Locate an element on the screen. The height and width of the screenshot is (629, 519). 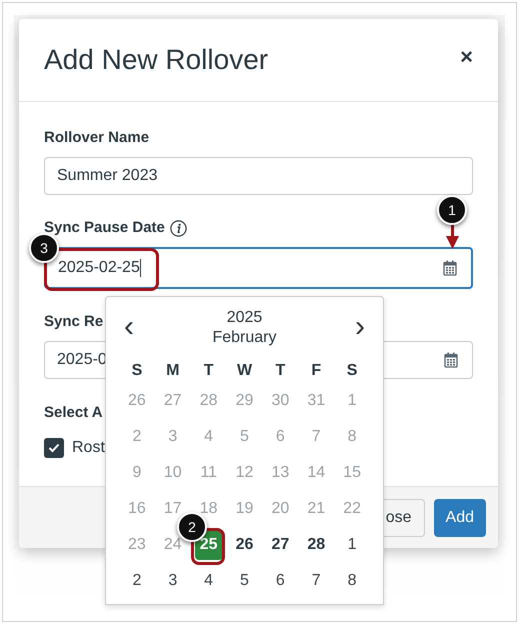
weekday-label: F is located at coordinates (316, 371).